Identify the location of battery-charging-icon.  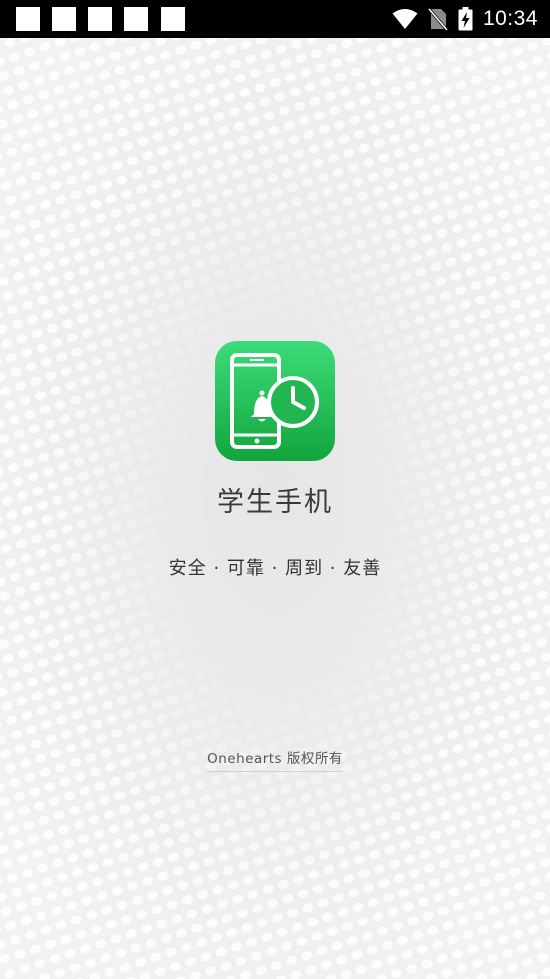
(465, 19).